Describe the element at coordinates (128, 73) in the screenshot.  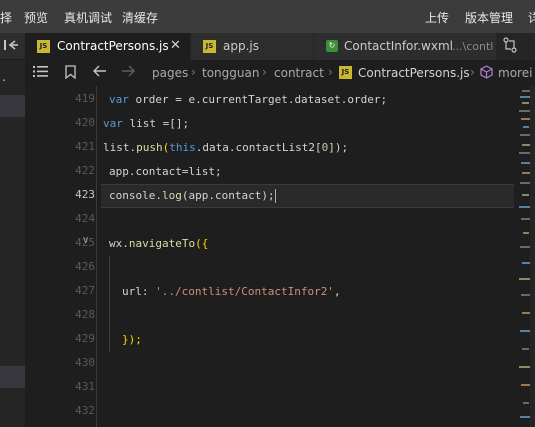
I see `forward-arrow-icon` at that location.